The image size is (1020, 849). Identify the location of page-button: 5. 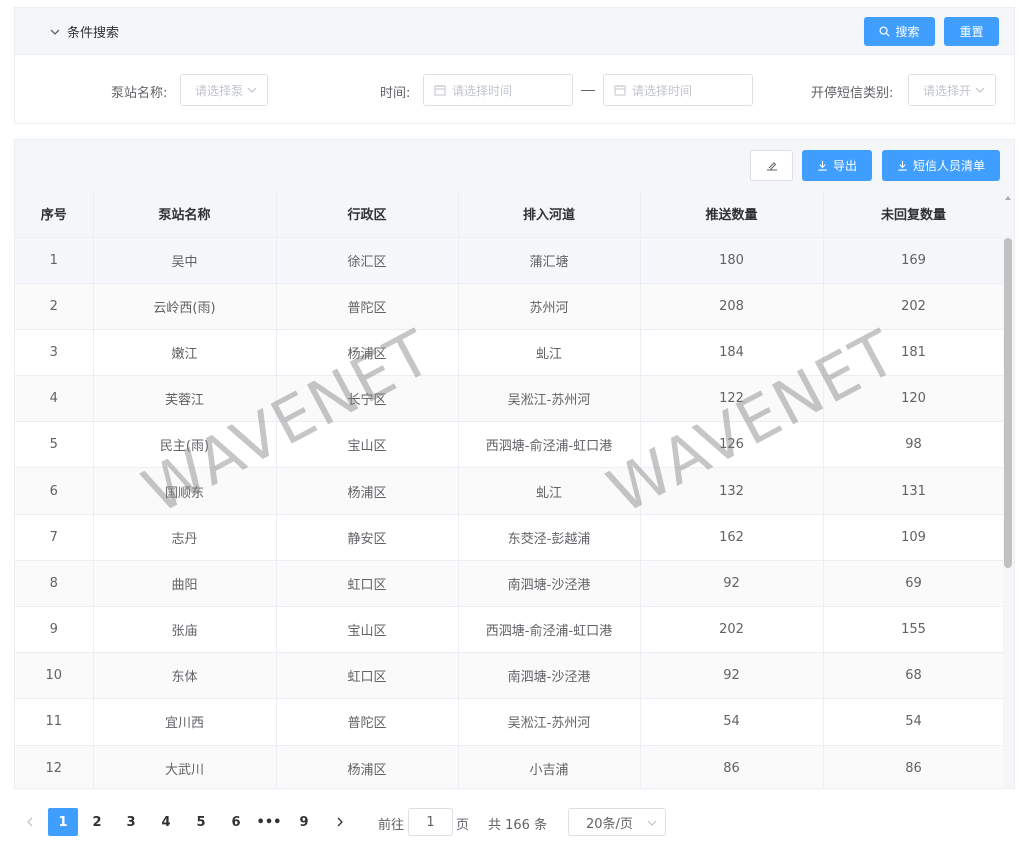
(201, 822).